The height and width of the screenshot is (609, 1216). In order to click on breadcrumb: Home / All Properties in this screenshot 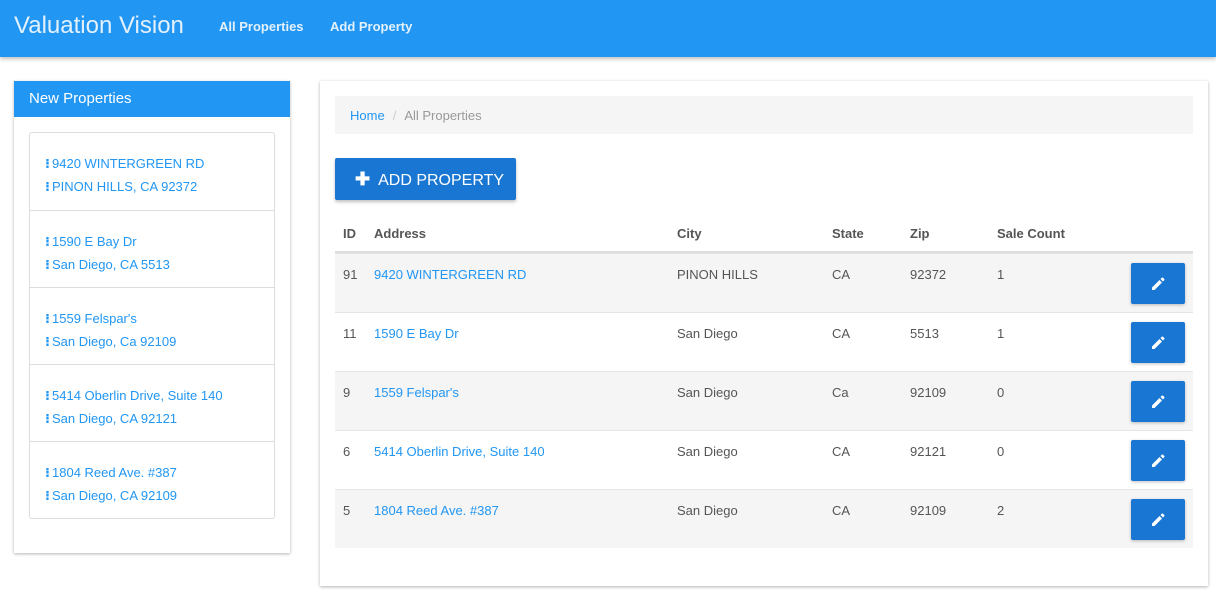, I will do `click(764, 115)`.